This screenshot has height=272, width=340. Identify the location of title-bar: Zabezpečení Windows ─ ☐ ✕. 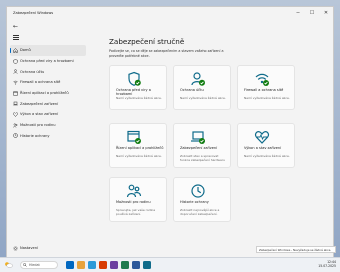
(170, 13).